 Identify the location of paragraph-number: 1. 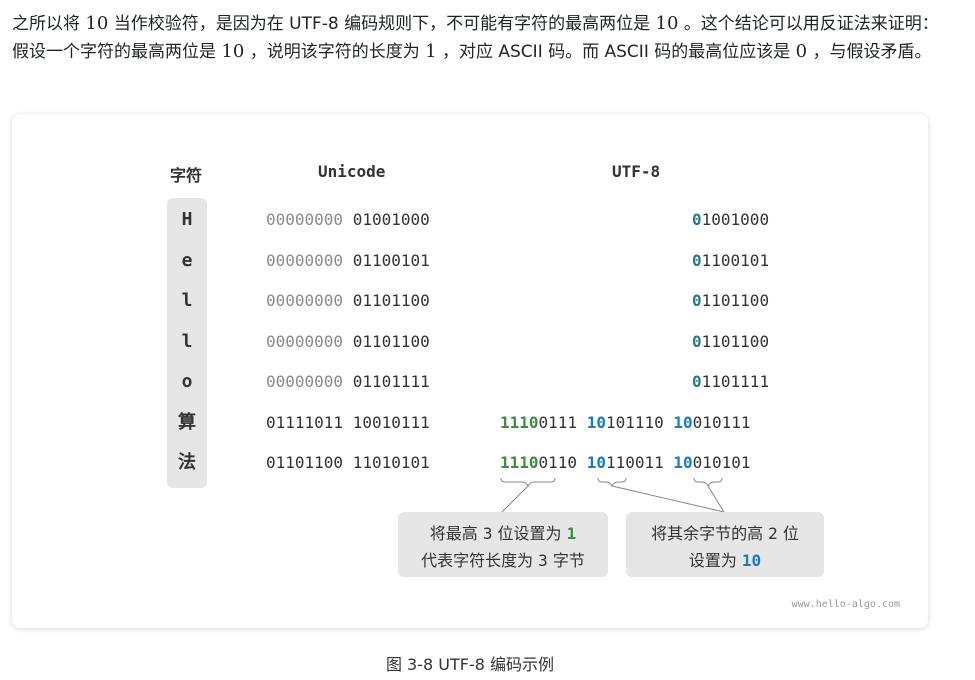
(431, 51).